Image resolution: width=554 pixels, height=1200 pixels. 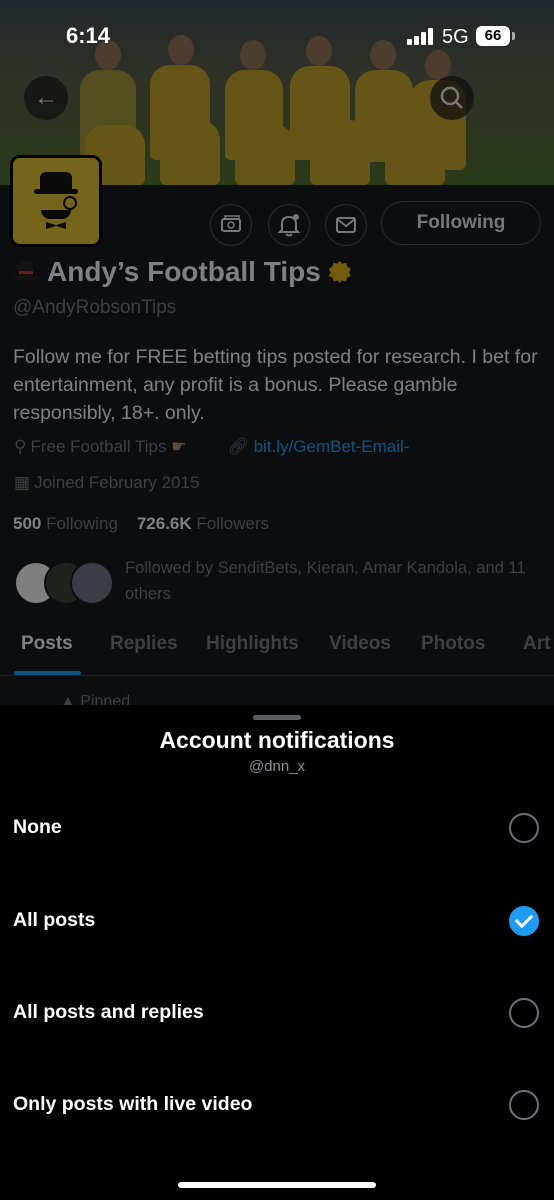 What do you see at coordinates (277, 1105) in the screenshot?
I see `option-live-video: Only posts with live video` at bounding box center [277, 1105].